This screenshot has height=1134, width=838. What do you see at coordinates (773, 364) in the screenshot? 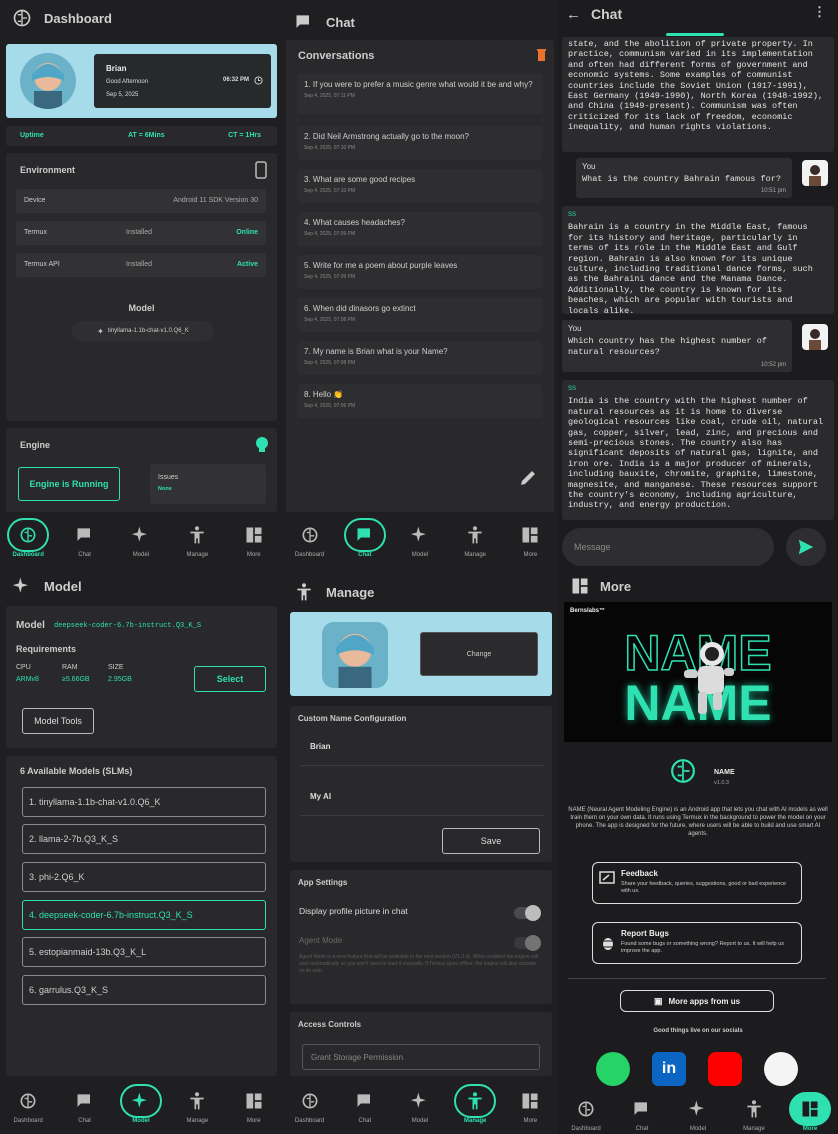
I see `message-time: 10:52 pm` at bounding box center [773, 364].